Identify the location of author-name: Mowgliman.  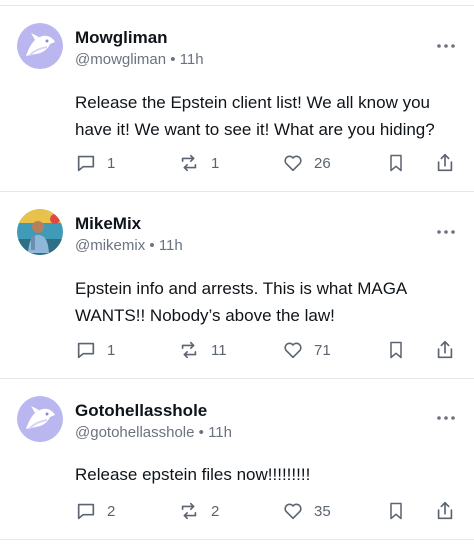
(121, 38).